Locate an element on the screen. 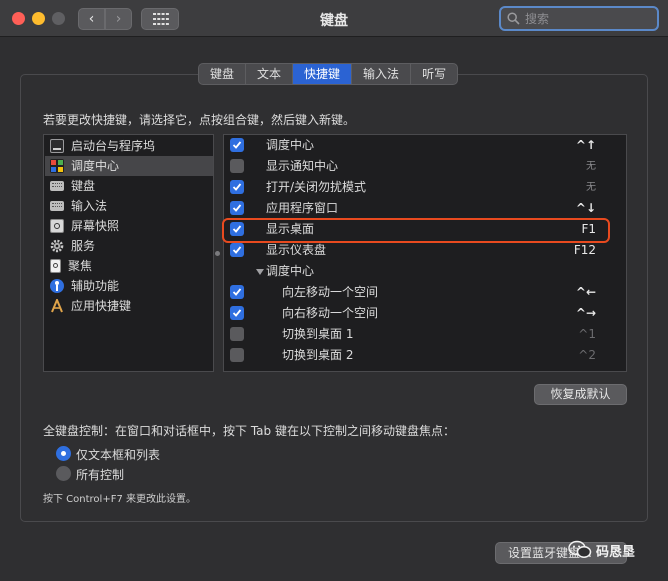 The height and width of the screenshot is (581, 668). shortcut-label: 显示通知中心 is located at coordinates (302, 166).